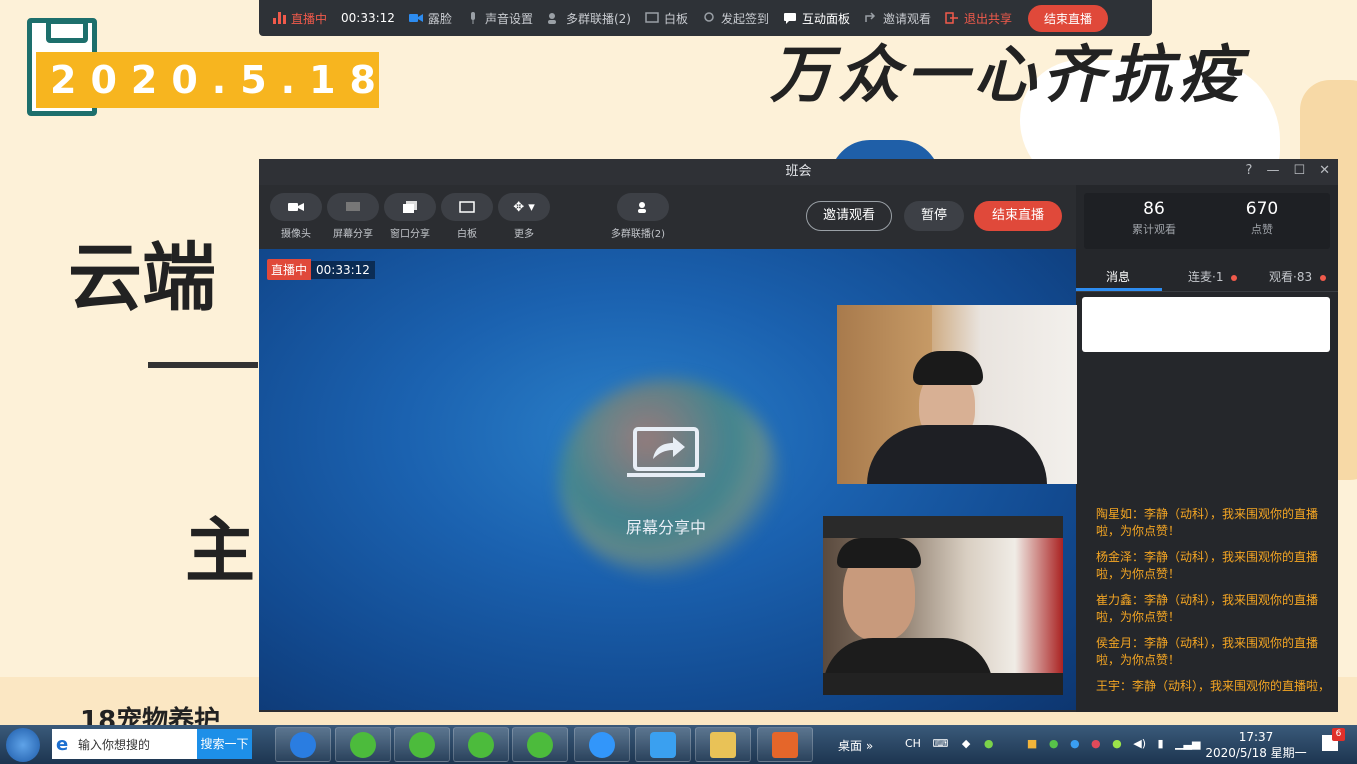 The image size is (1357, 764). Describe the element at coordinates (499, 18) in the screenshot. I see `audio-settings: 声音设置` at that location.